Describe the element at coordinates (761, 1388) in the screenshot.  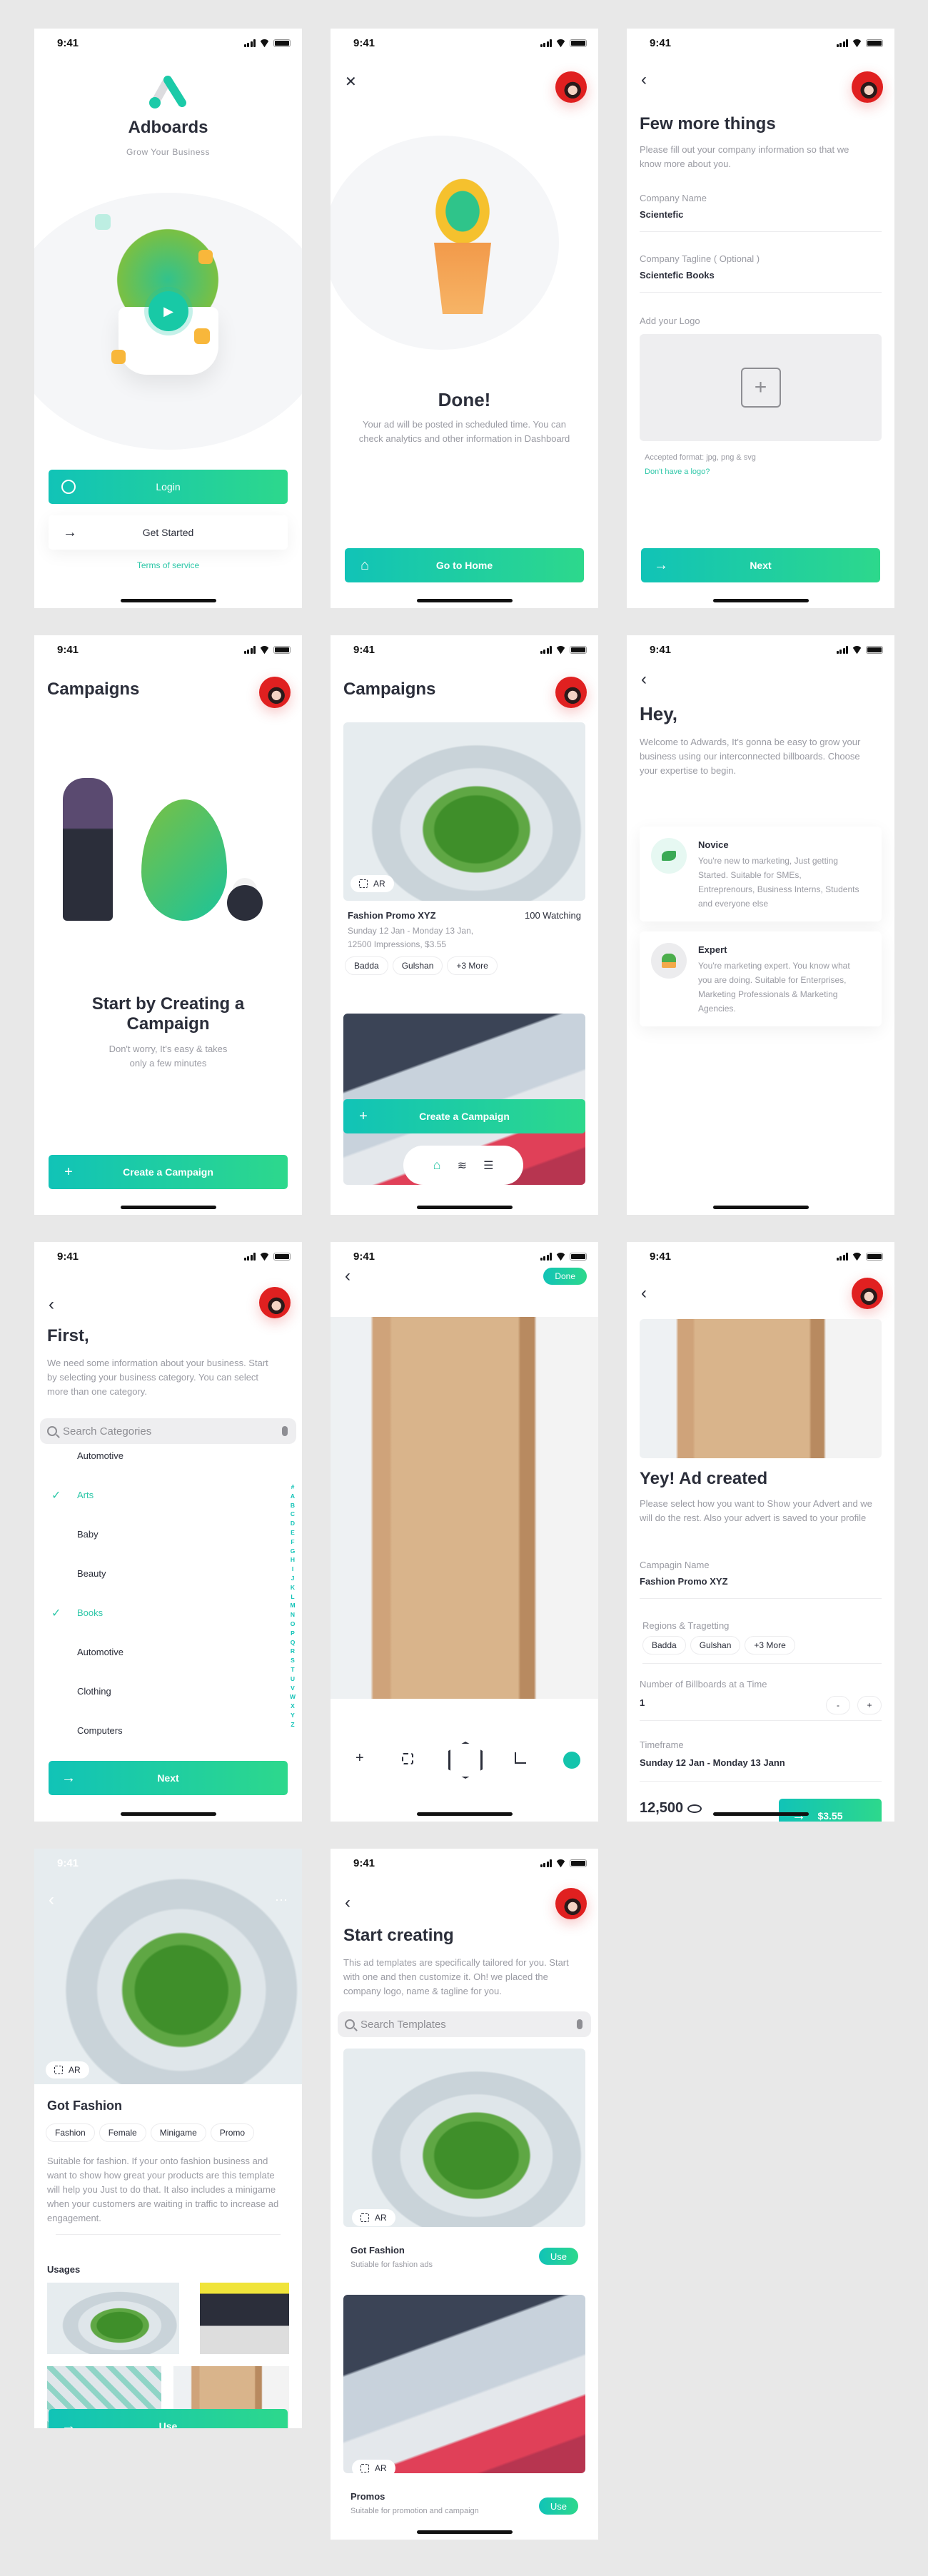
I see `ad-preview-image` at that location.